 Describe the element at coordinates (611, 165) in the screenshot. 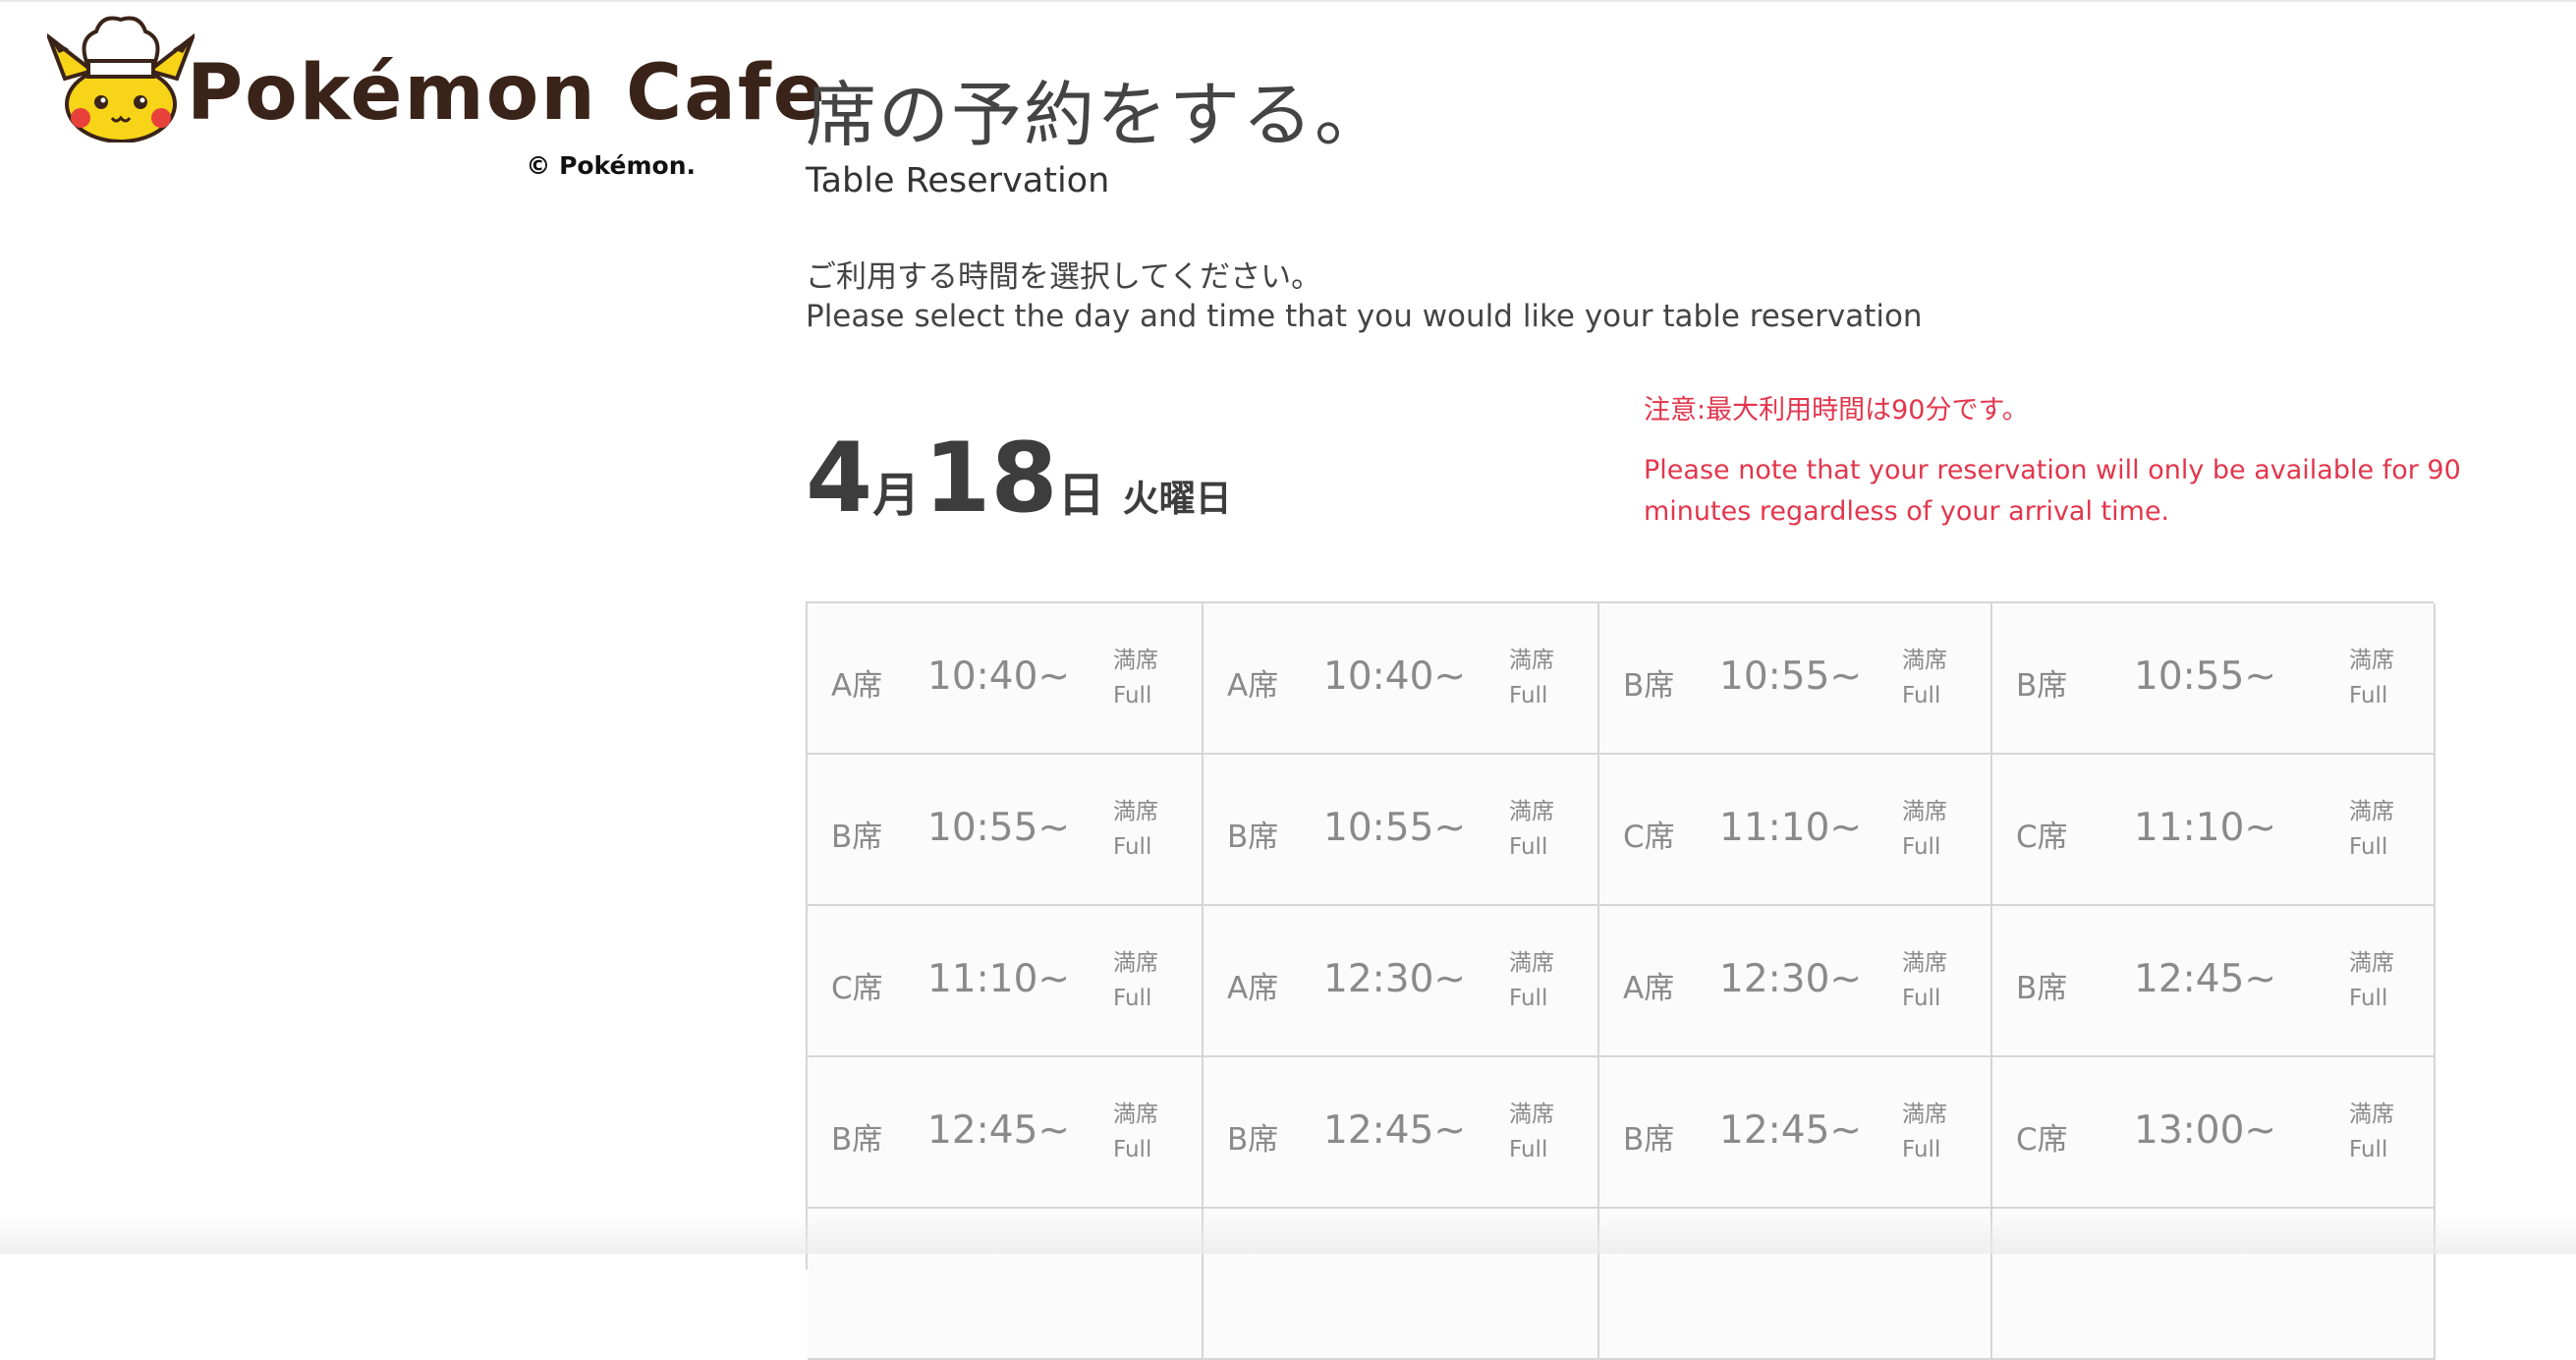

I see `logo-copyright: © Pokémon.` at that location.